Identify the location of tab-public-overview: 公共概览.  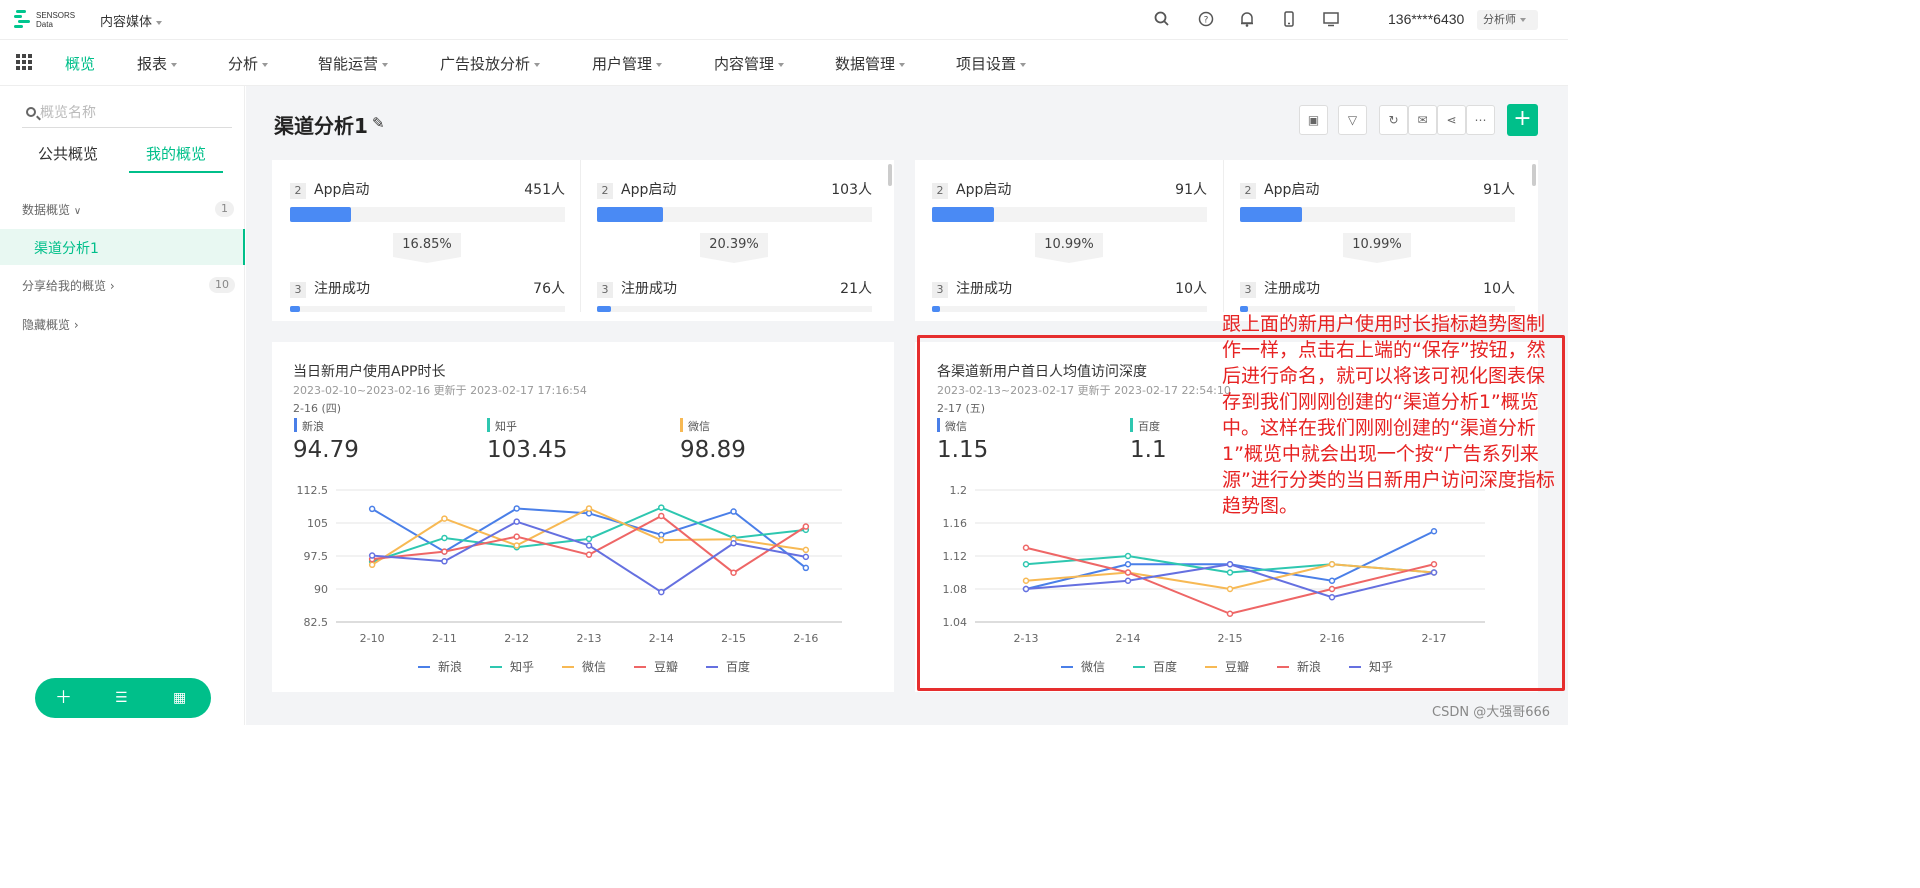
(68, 153).